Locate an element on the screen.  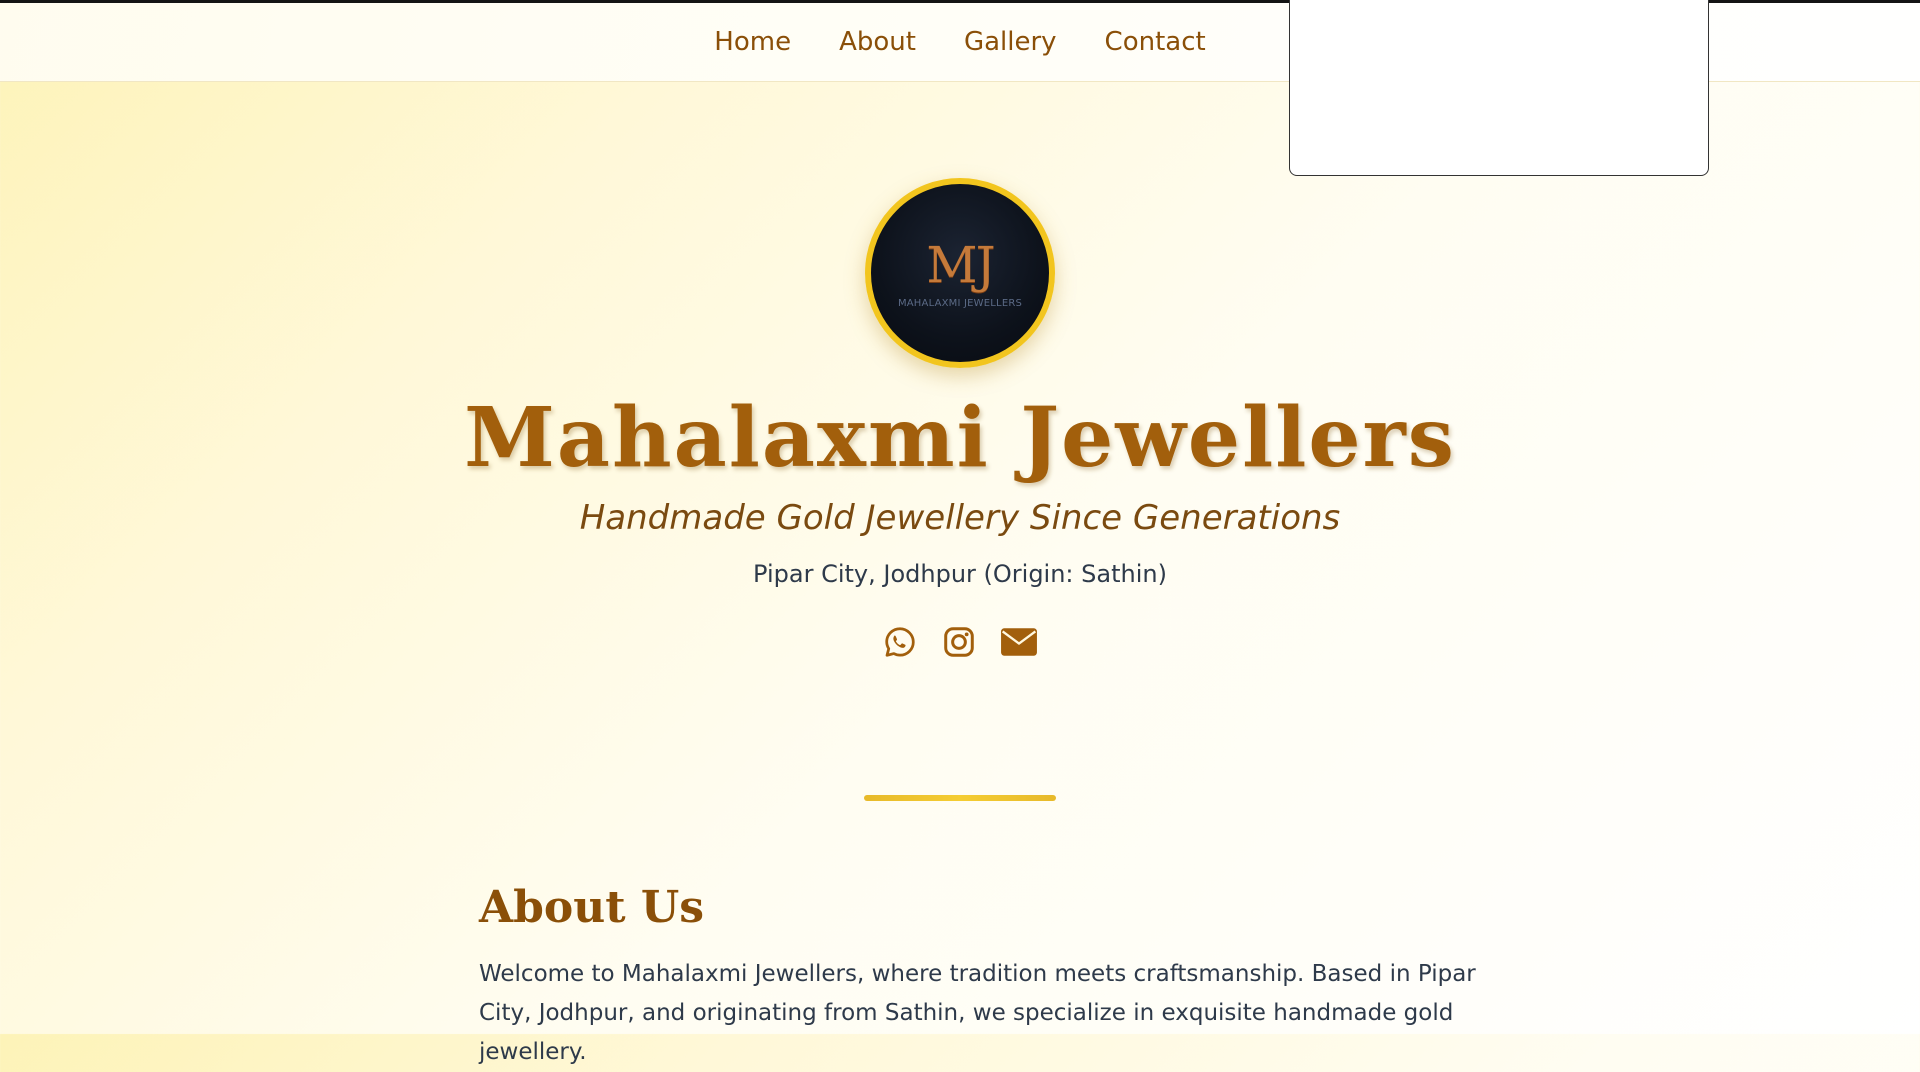
brand-logo: MJ MAHALAXMI JEWELLERS is located at coordinates (960, 273).